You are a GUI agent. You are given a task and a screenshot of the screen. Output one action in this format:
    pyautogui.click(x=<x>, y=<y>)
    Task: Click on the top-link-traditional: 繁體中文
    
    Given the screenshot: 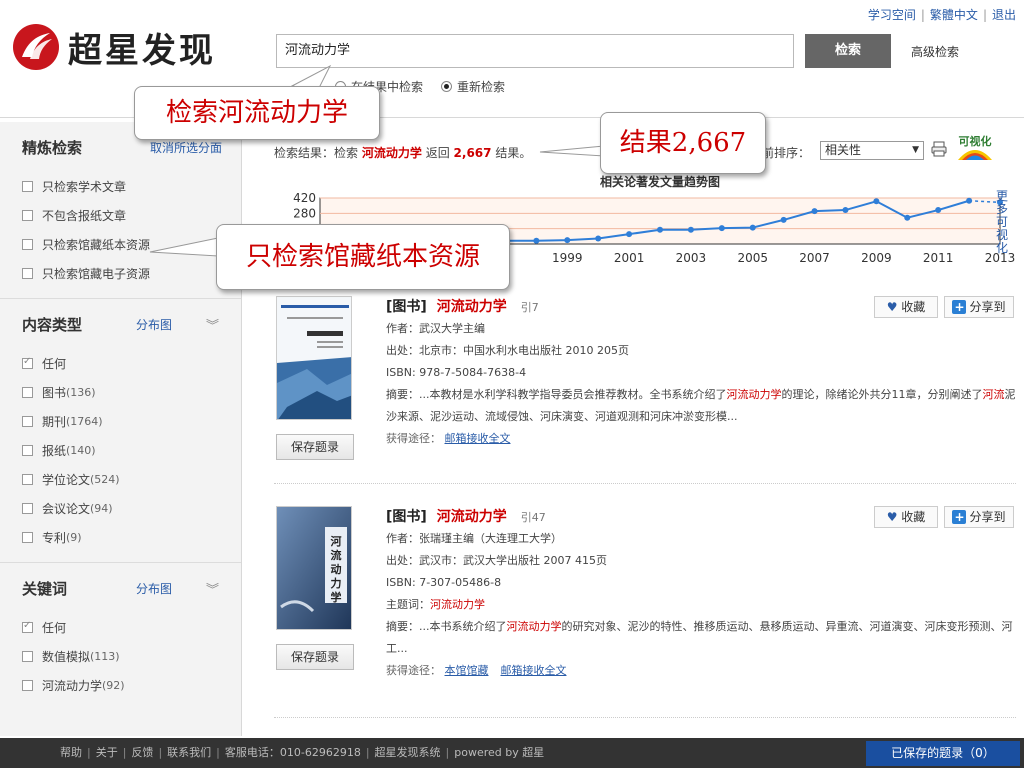 What is the action you would take?
    pyautogui.click(x=954, y=15)
    